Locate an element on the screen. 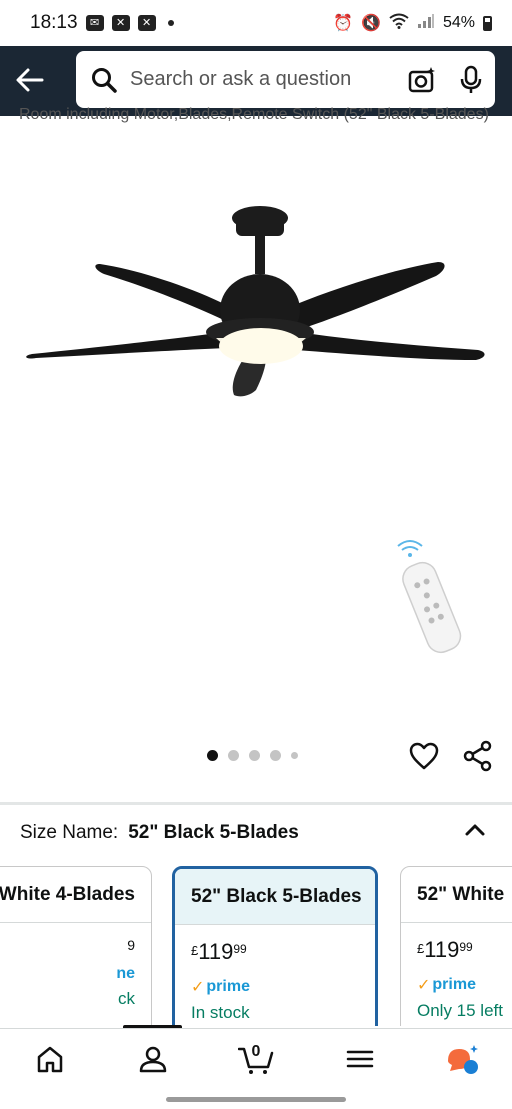  size-selector: Size Name: 52" Black 5-Blades is located at coordinates (159, 833).